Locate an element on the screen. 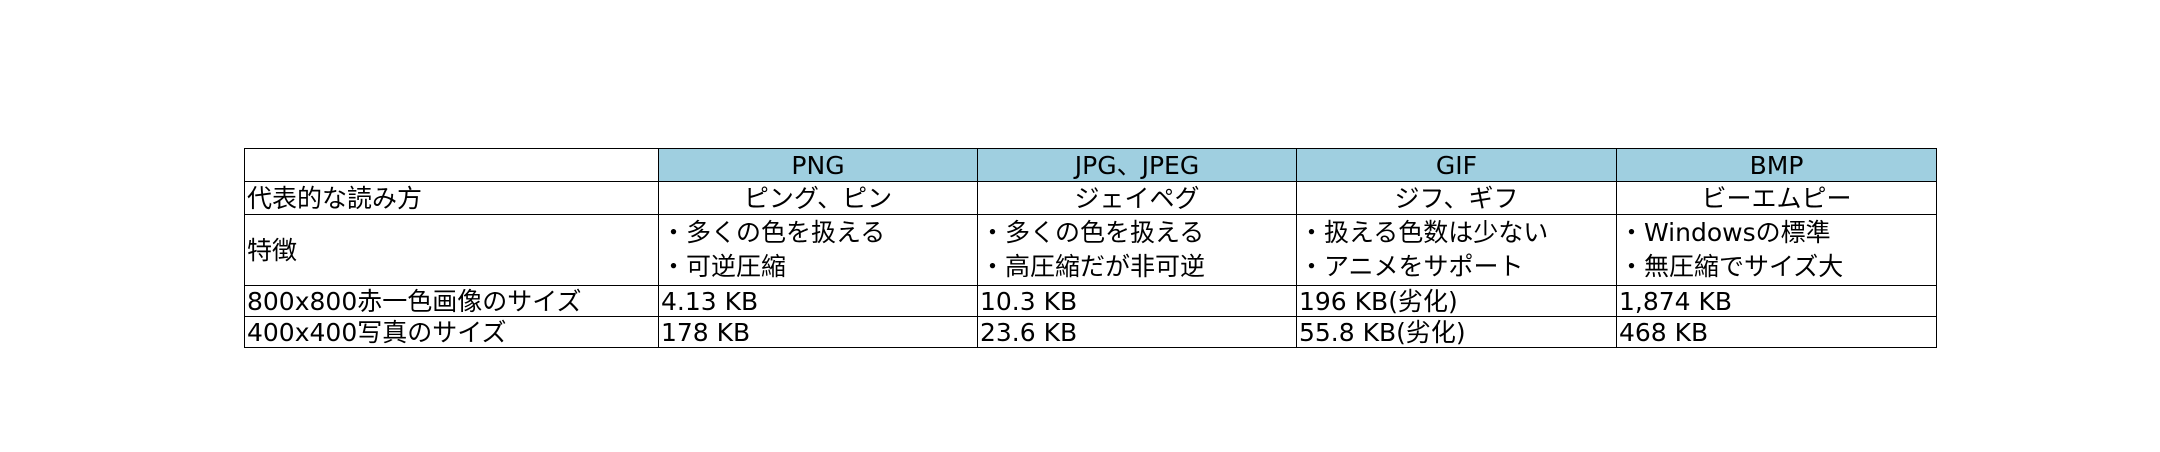 The width and height of the screenshot is (2160, 452). feature-line: ・扱える色数は少ない is located at coordinates (1424, 232).